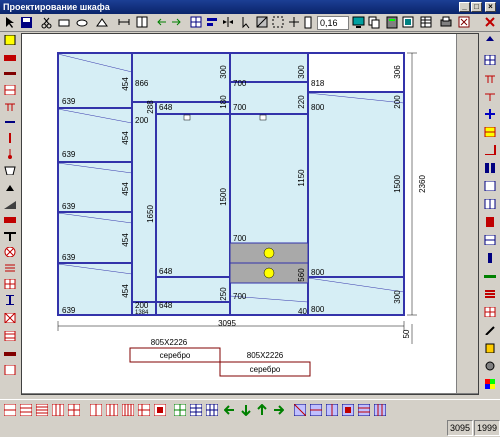 The width and height of the screenshot is (500, 437). What do you see at coordinates (374, 22) in the screenshot?
I see `copy-icon` at bounding box center [374, 22].